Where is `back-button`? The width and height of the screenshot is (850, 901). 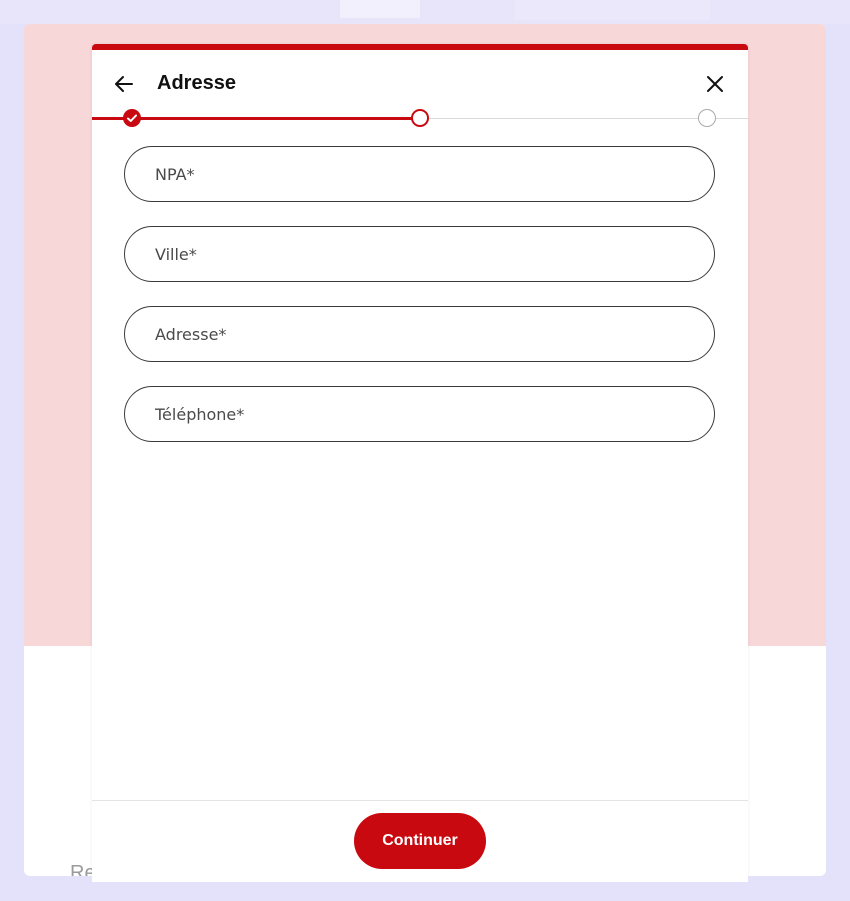
back-button is located at coordinates (124, 84).